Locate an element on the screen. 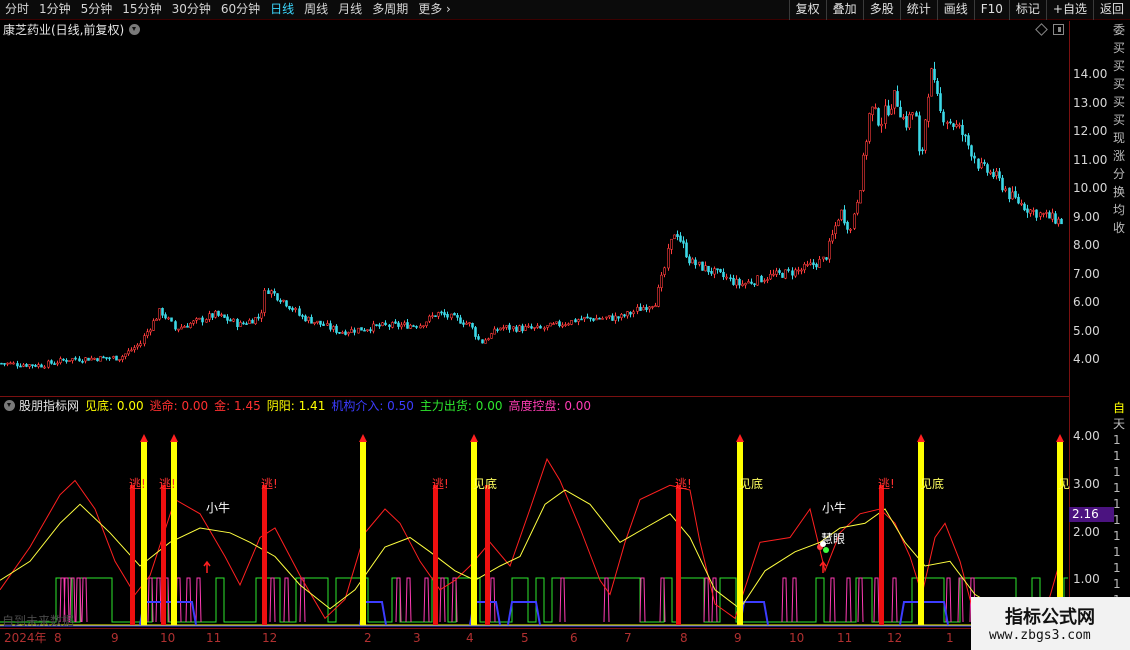 The width and height of the screenshot is (1130, 650). diamond-icon is located at coordinates (1041, 29).